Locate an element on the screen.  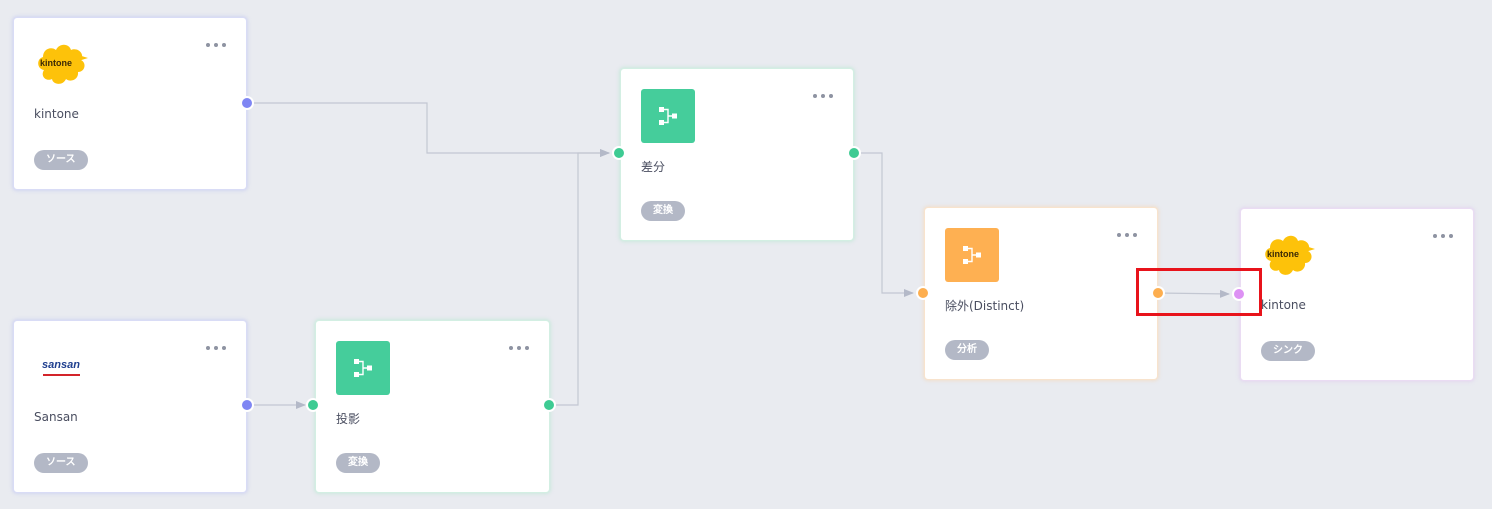
node-diff: 差分 変換 is located at coordinates (737, 154).